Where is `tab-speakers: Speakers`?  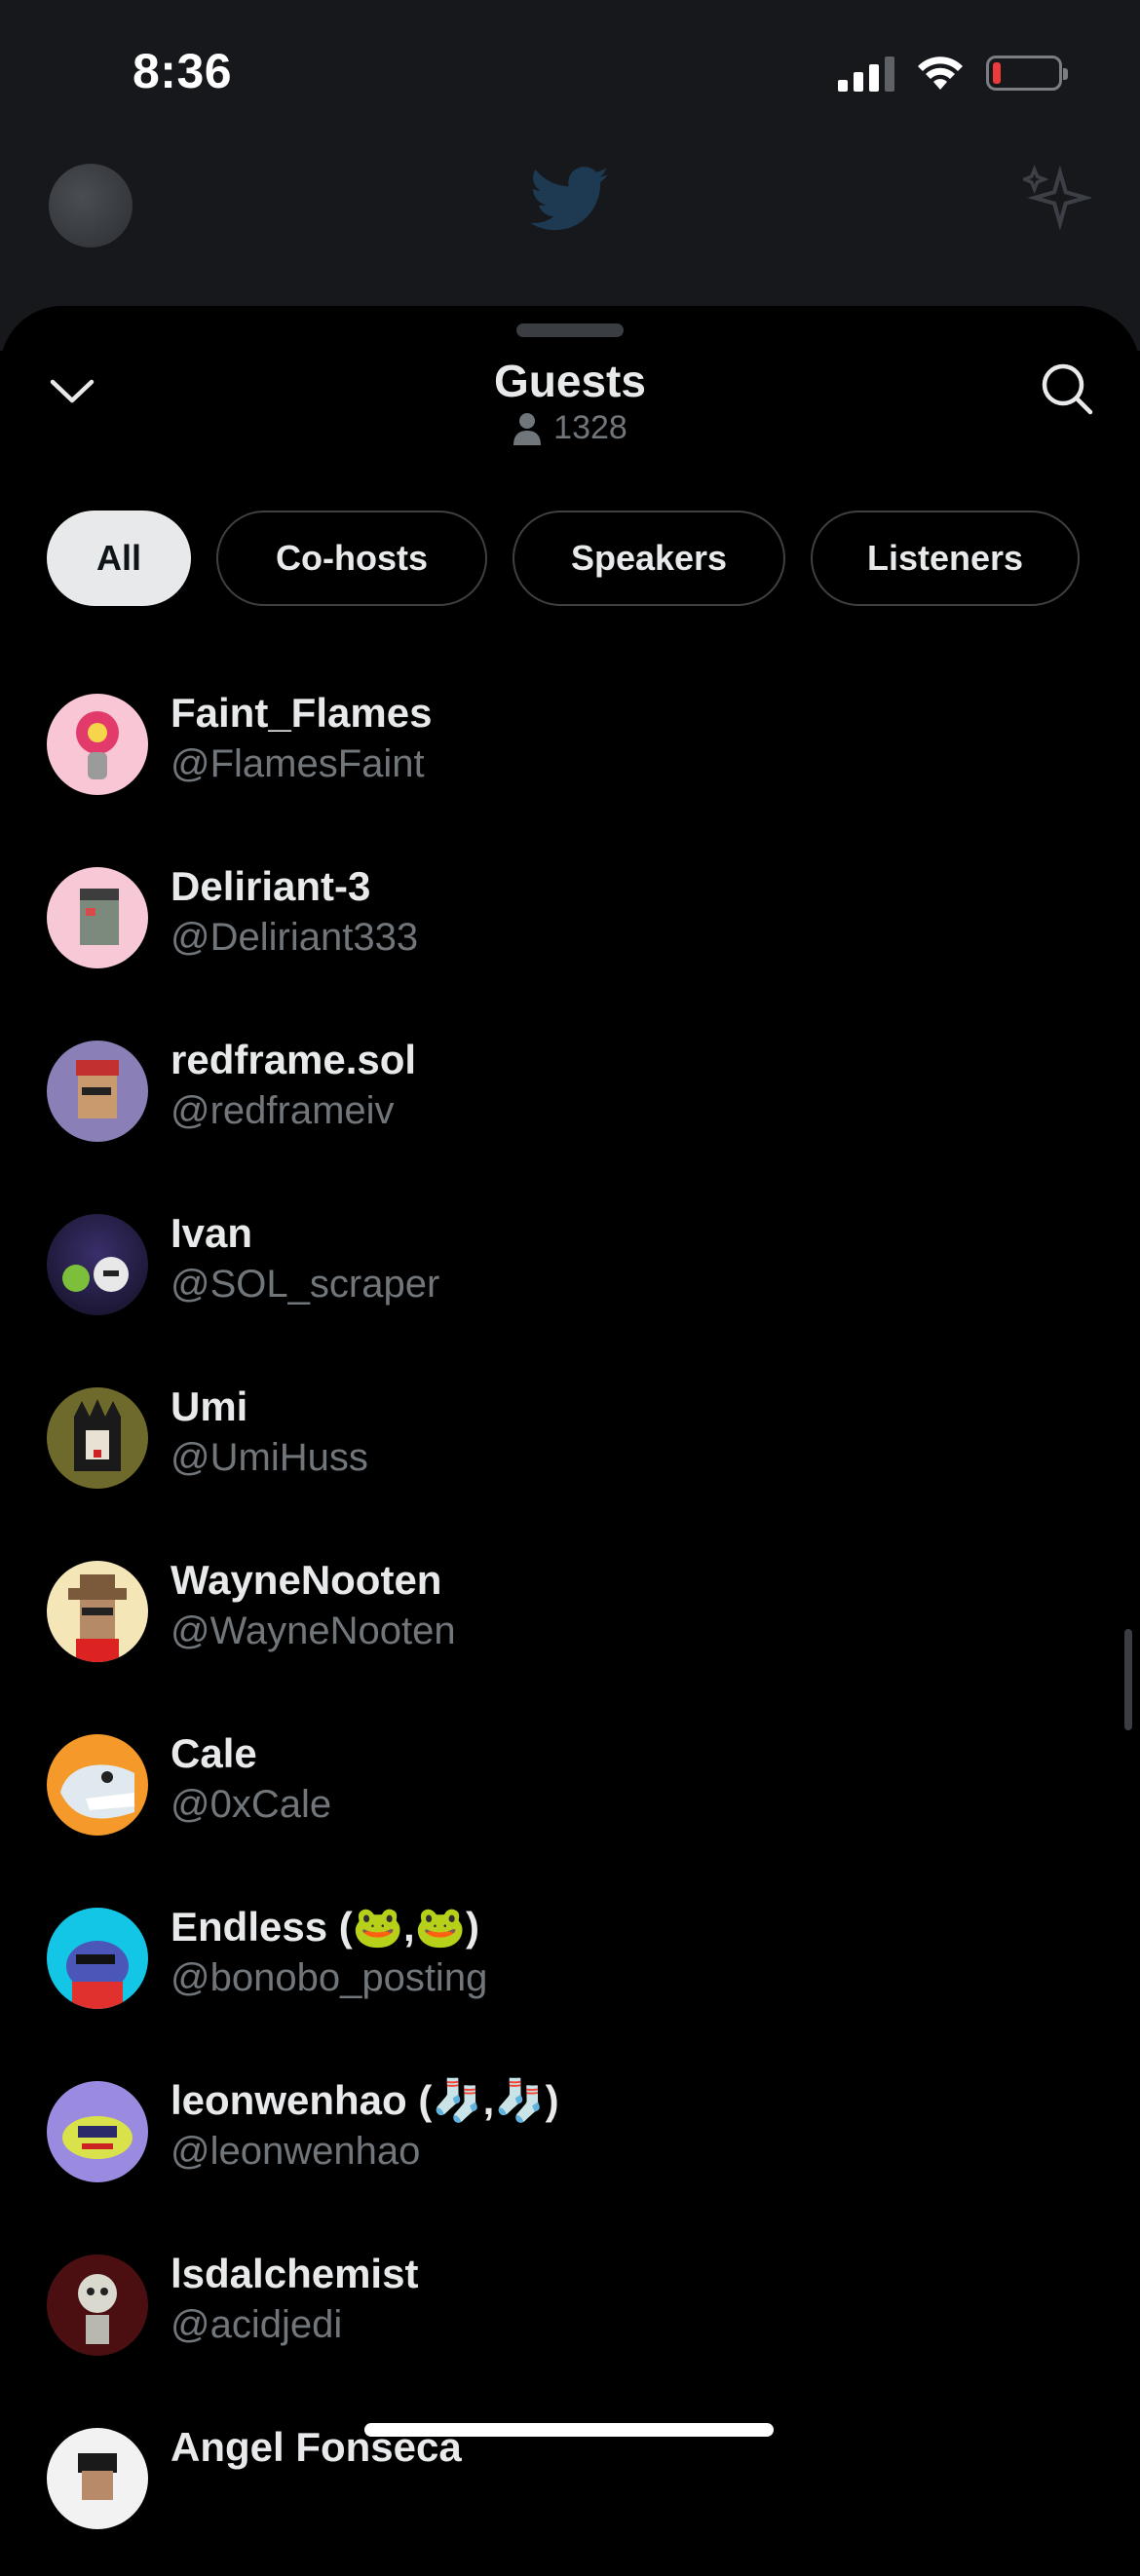
tab-speakers: Speakers is located at coordinates (649, 558).